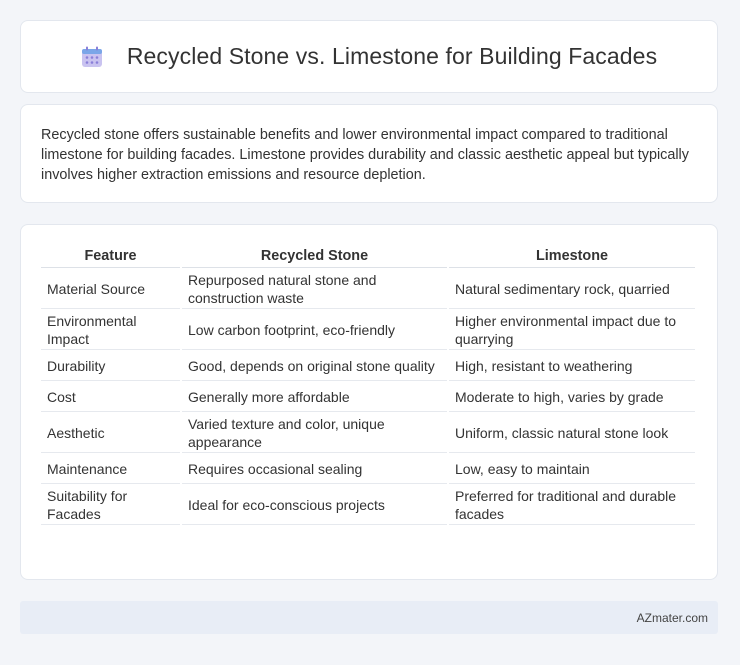  Describe the element at coordinates (92, 57) in the screenshot. I see `calendar-grid-icon` at that location.